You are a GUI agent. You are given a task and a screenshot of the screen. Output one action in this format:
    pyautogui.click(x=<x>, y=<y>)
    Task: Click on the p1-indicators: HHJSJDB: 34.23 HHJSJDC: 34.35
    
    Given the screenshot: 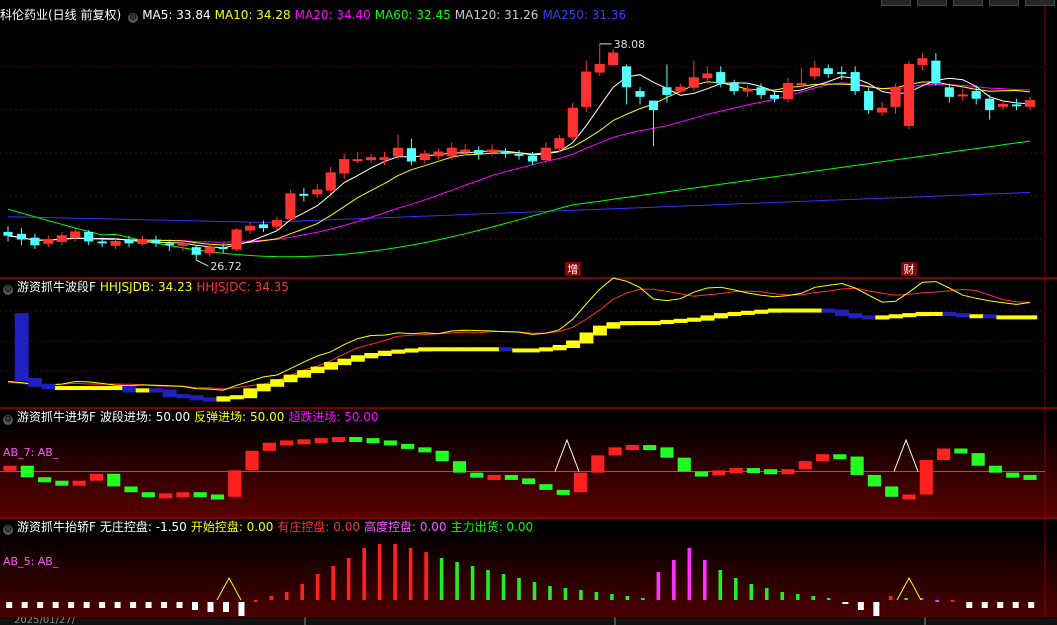 What is the action you would take?
    pyautogui.click(x=196, y=287)
    